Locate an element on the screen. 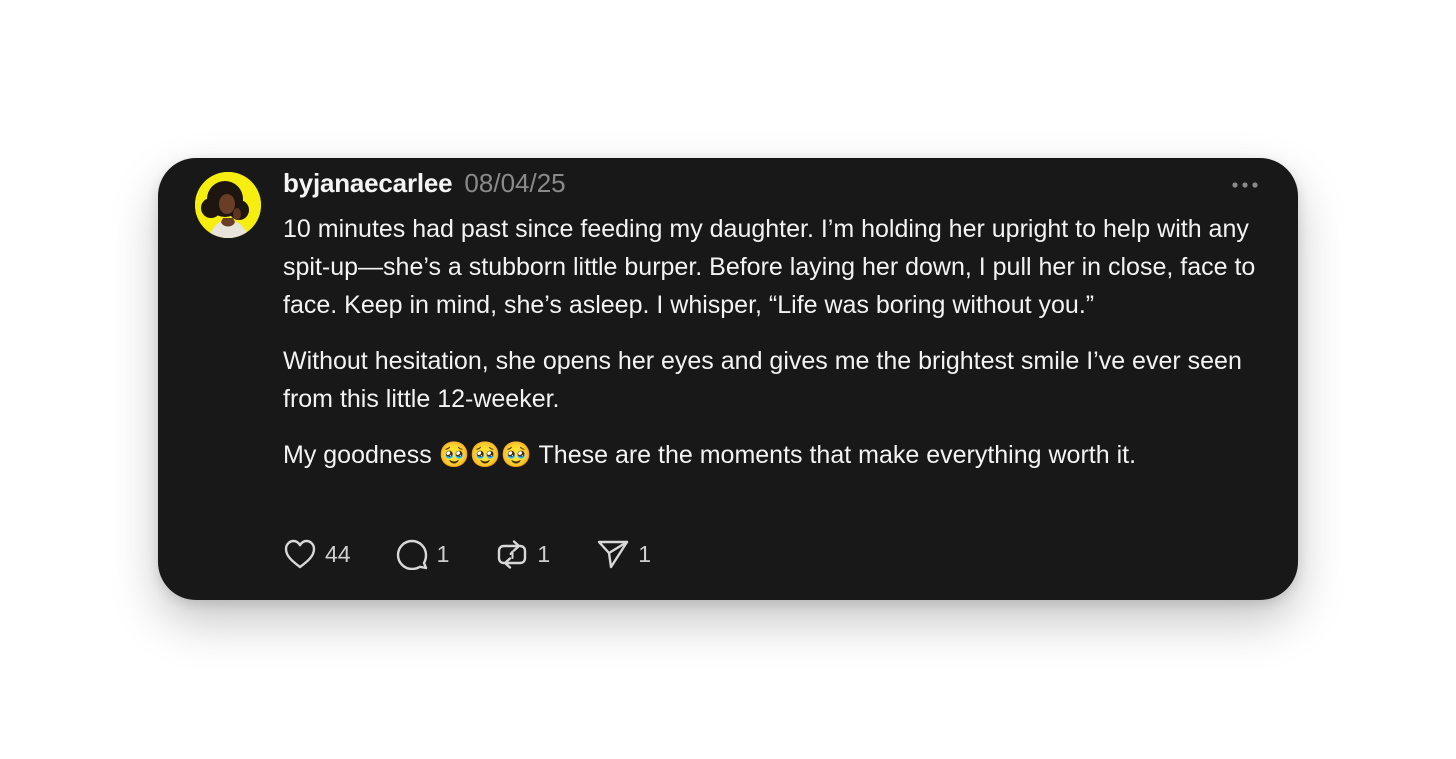 The height and width of the screenshot is (759, 1456). avatar is located at coordinates (228, 205).